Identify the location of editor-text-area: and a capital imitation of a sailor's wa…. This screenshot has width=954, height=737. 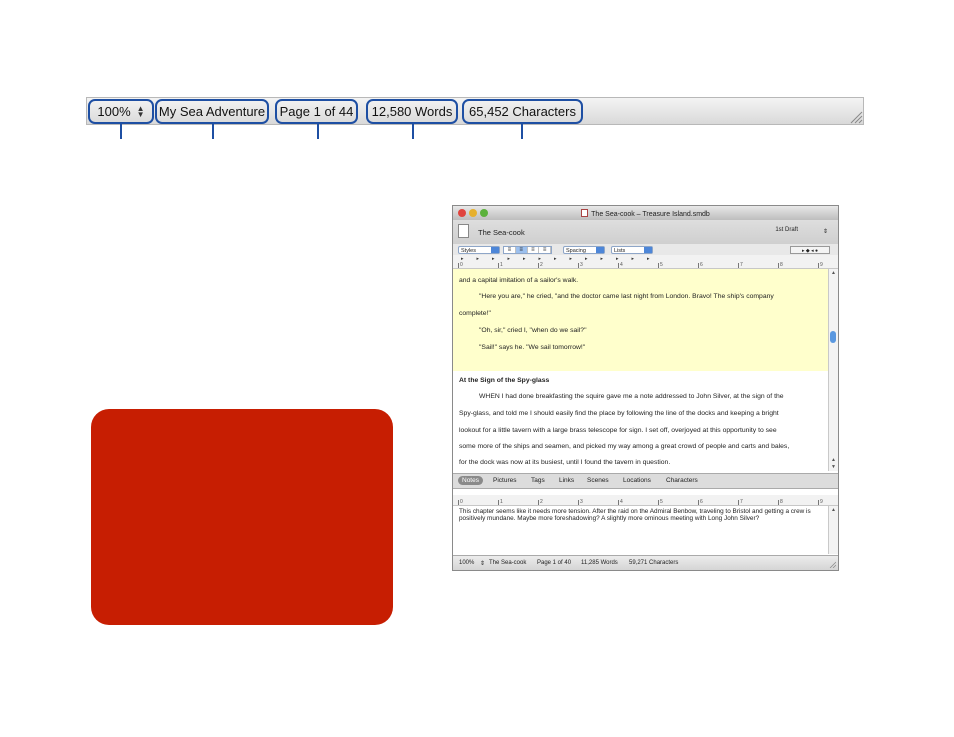
(641, 370).